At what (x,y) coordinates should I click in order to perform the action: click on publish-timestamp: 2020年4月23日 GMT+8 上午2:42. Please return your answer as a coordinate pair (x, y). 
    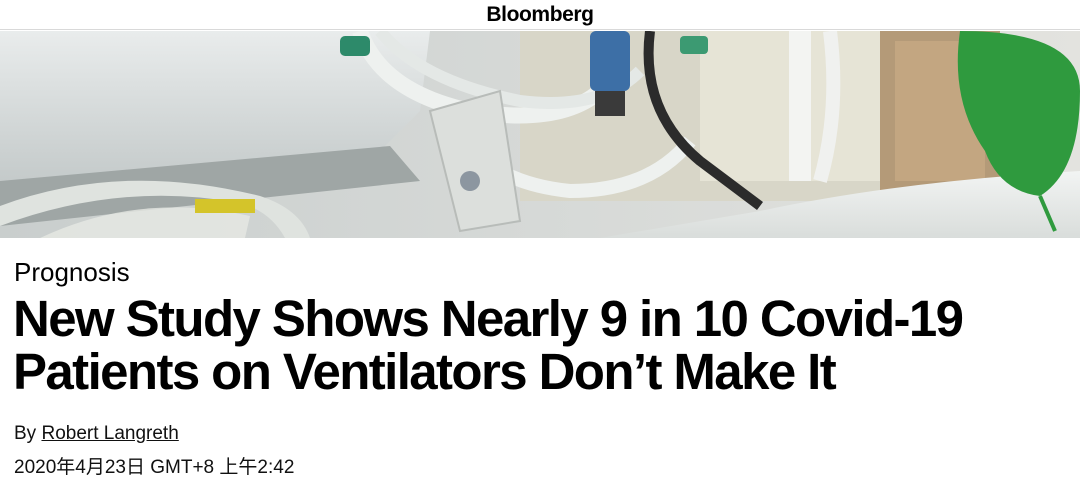
    Looking at the image, I should click on (154, 467).